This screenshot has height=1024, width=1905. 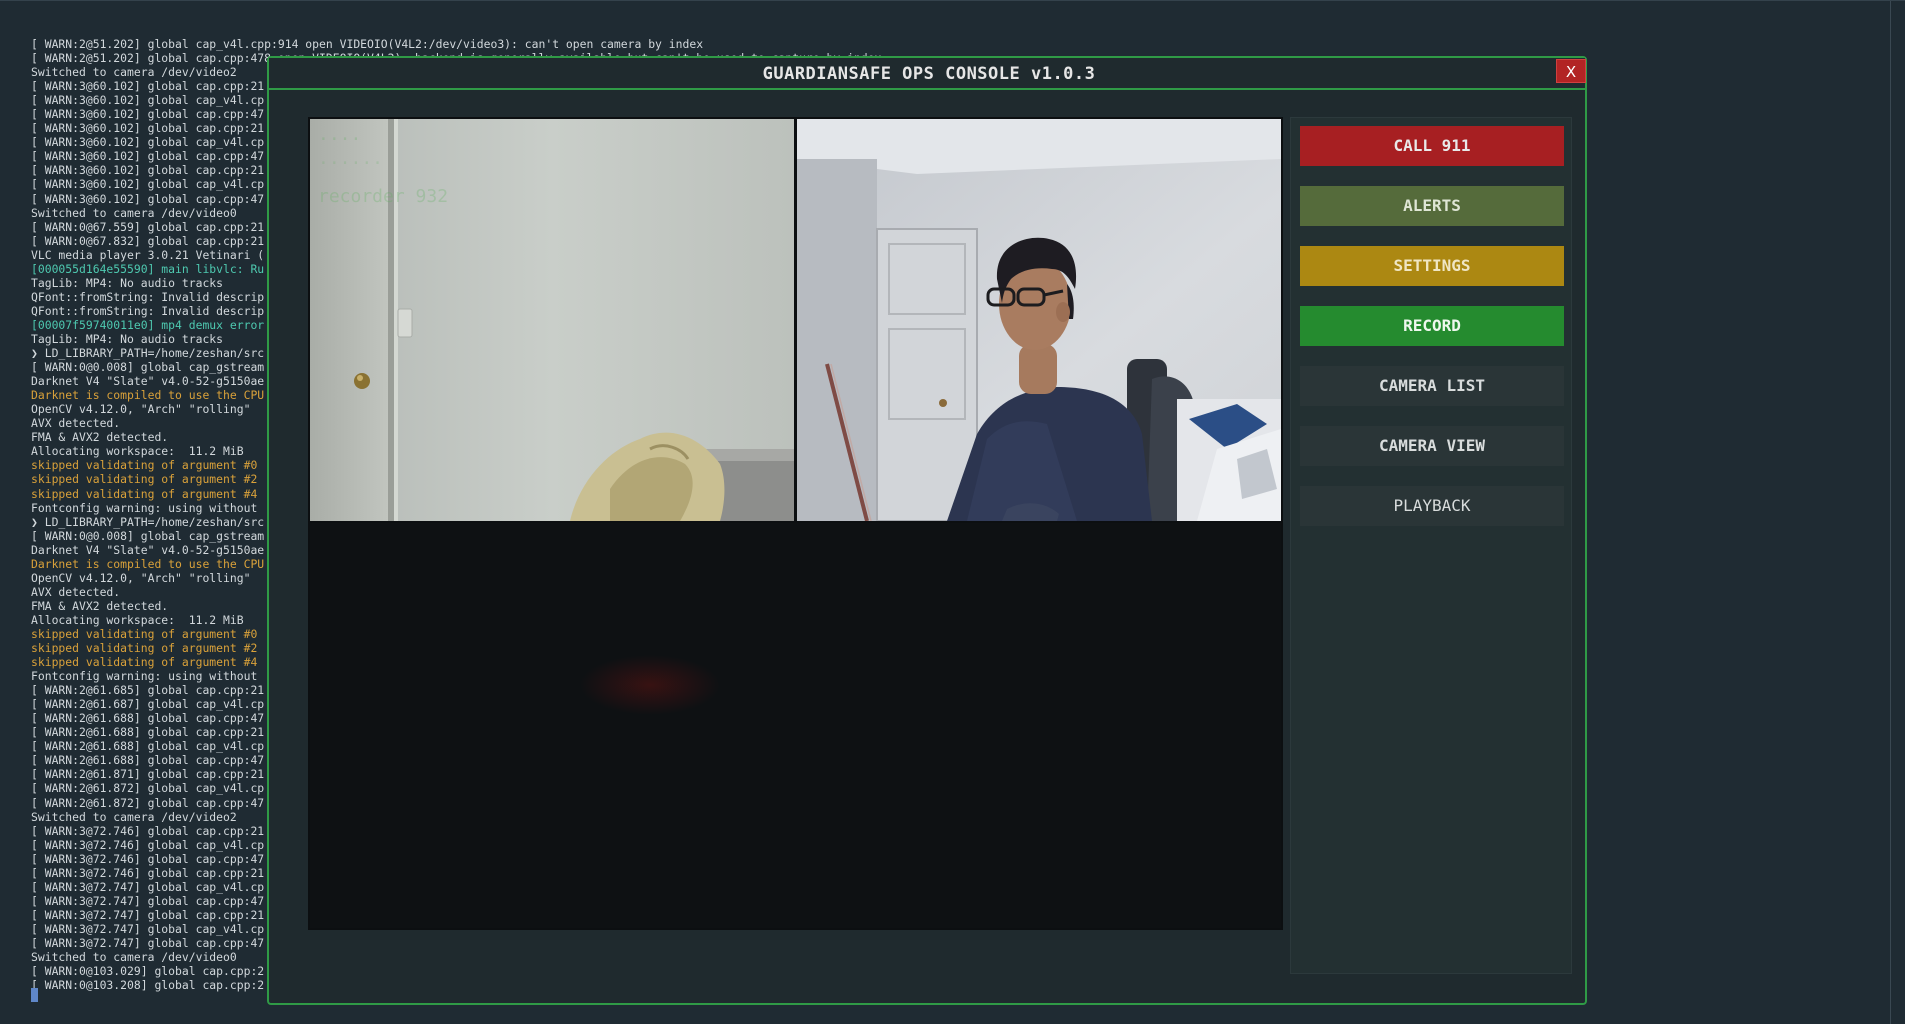 What do you see at coordinates (1432, 386) in the screenshot?
I see `camera-list-button: CAMERA LIST` at bounding box center [1432, 386].